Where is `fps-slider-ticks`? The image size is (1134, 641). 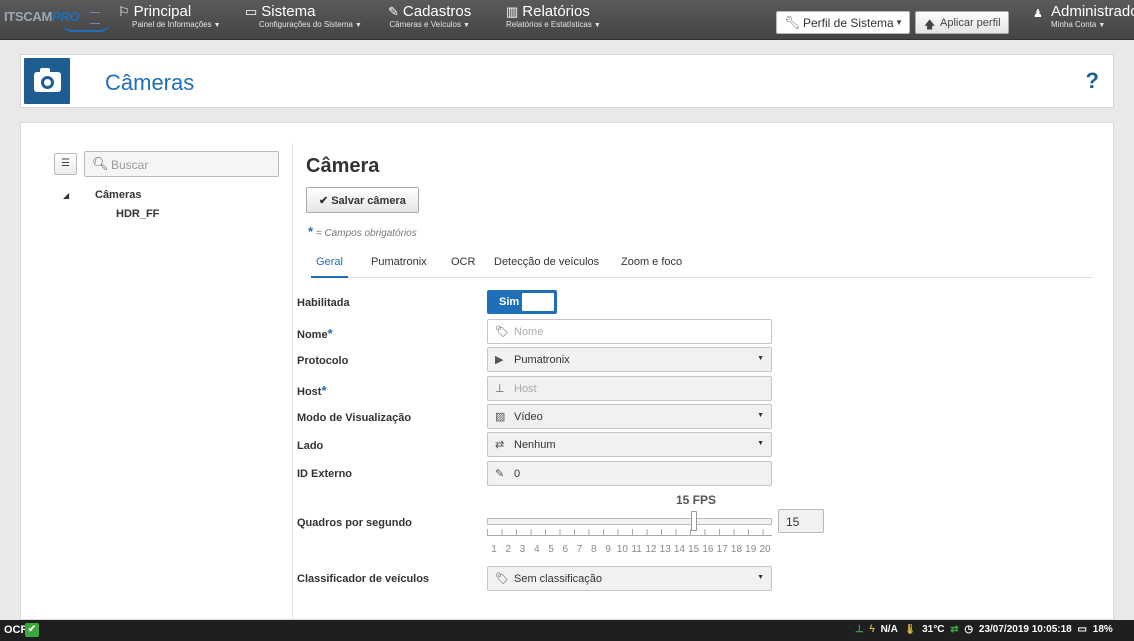
fps-slider-ticks is located at coordinates (629, 532).